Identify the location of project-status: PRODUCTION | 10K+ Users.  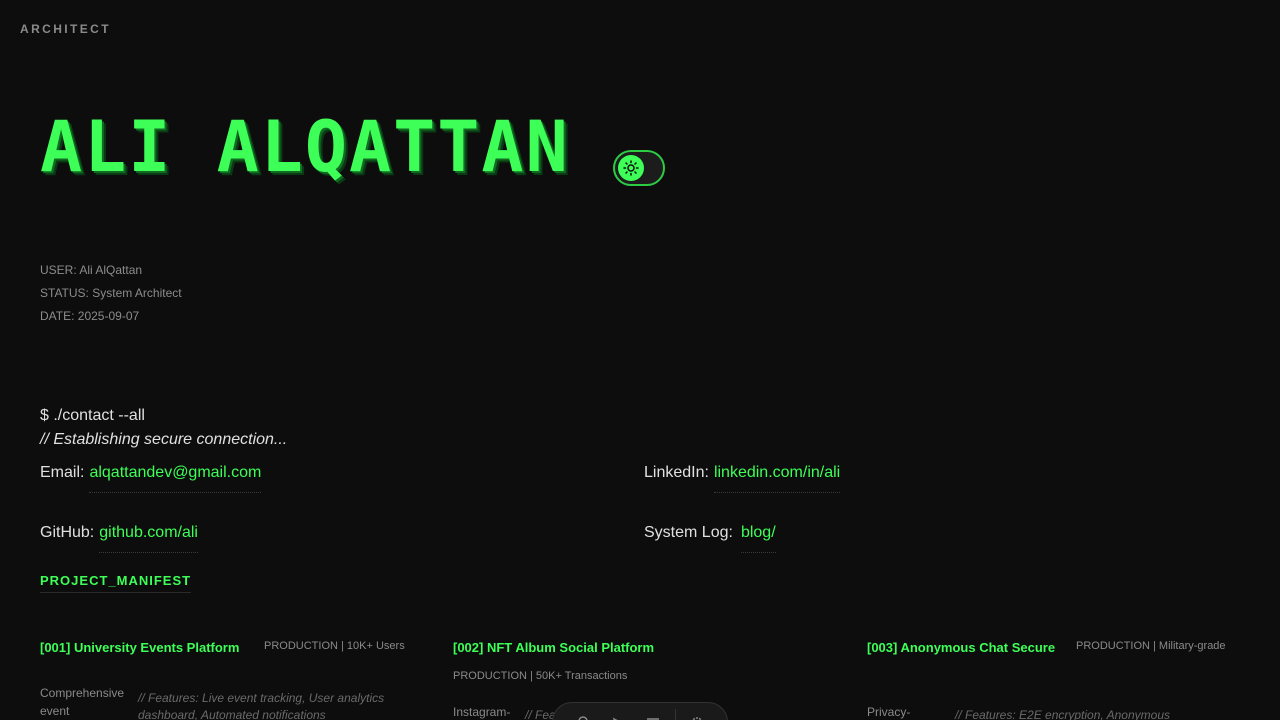
(334, 646).